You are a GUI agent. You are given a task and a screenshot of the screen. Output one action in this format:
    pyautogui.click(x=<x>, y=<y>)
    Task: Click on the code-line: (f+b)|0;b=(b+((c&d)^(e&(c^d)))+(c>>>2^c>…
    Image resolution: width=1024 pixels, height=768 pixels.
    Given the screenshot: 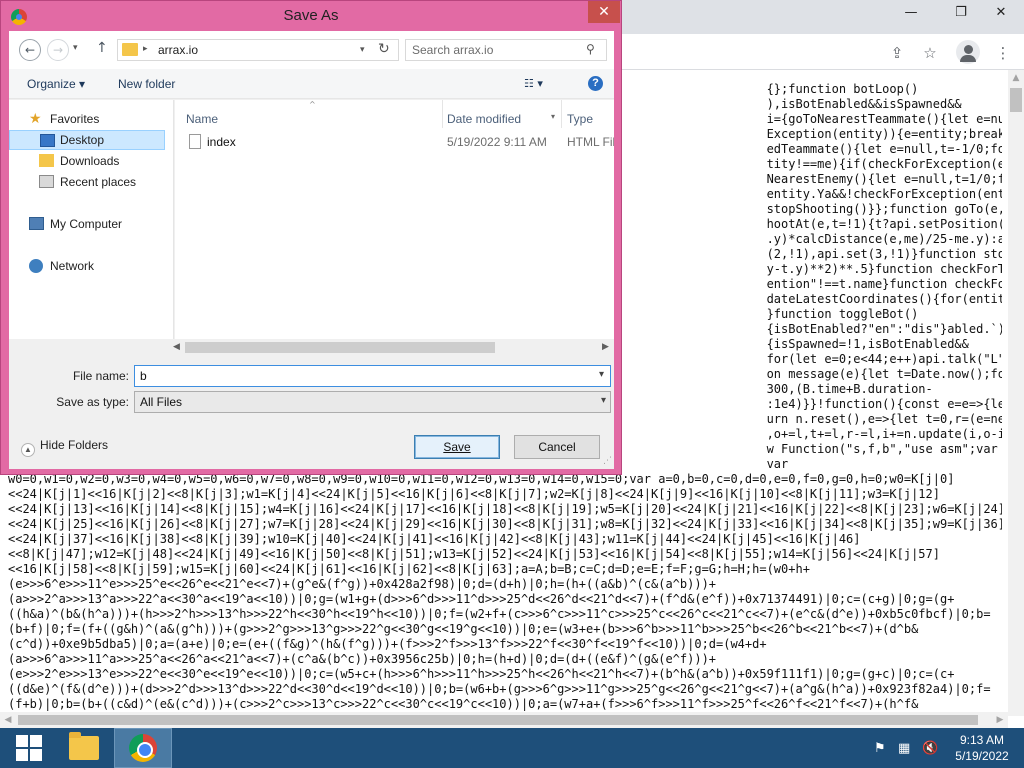 What is the action you would take?
    pyautogui.click(x=463, y=704)
    